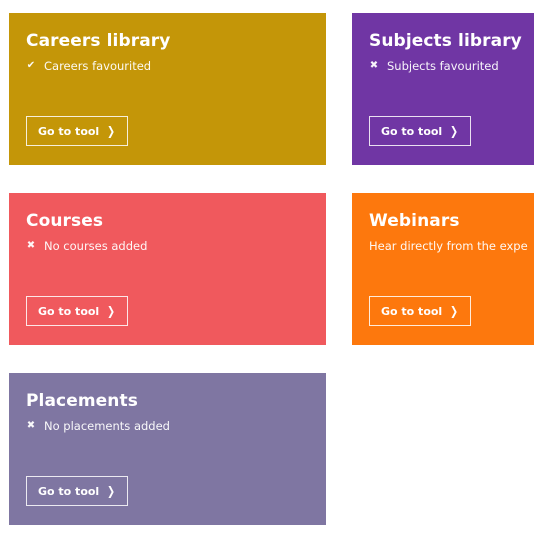 This screenshot has height=540, width=534. Describe the element at coordinates (168, 246) in the screenshot. I see `card-status: ✖ No courses added` at that location.